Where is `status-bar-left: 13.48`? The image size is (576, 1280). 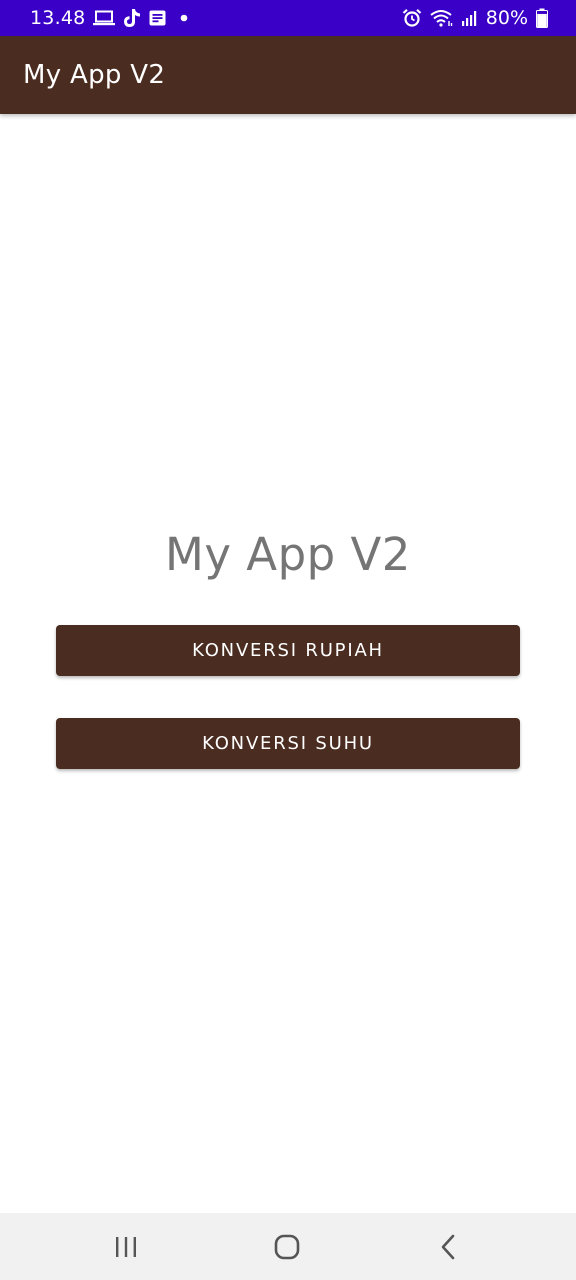 status-bar-left: 13.48 is located at coordinates (109, 18).